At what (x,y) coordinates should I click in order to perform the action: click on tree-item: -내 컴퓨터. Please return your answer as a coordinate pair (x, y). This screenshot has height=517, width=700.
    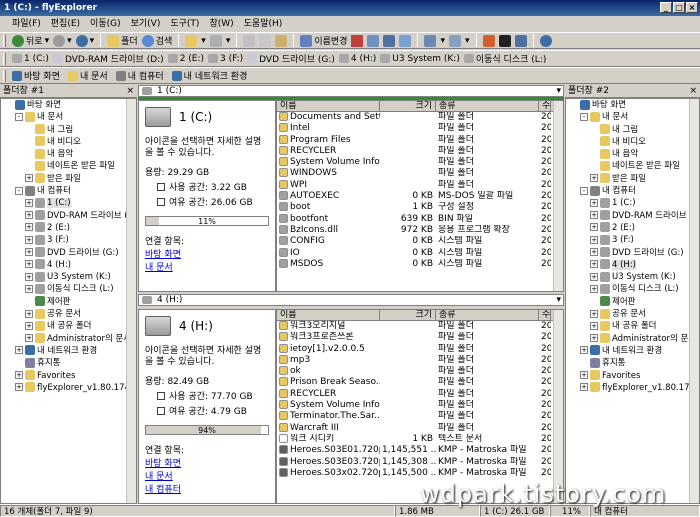
    Looking at the image, I should click on (68, 191).